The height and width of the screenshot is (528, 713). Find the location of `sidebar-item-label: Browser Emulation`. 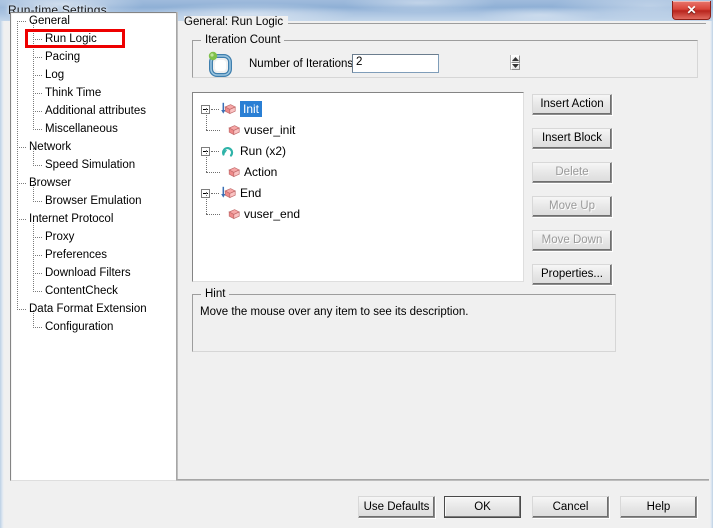

sidebar-item-label: Browser Emulation is located at coordinates (93, 201).